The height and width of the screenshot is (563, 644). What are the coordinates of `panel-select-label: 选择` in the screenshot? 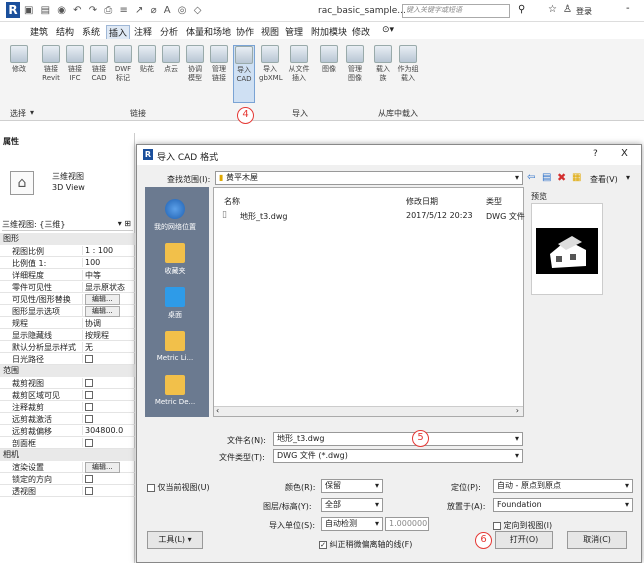 It's located at (18, 113).